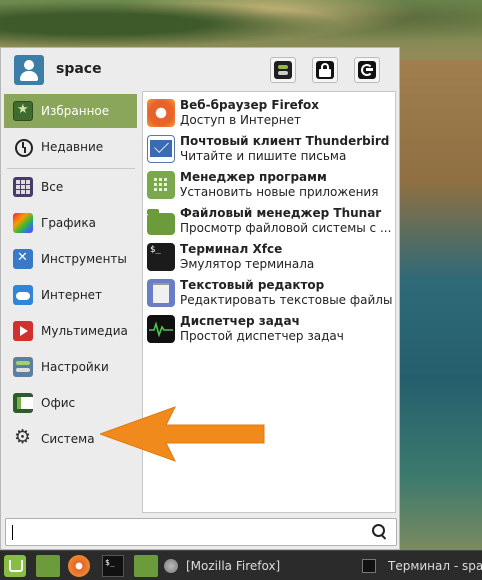 Image resolution: width=482 pixels, height=580 pixels. Describe the element at coordinates (263, 156) in the screenshot. I see `app-description: Читайте и пишите письма` at that location.